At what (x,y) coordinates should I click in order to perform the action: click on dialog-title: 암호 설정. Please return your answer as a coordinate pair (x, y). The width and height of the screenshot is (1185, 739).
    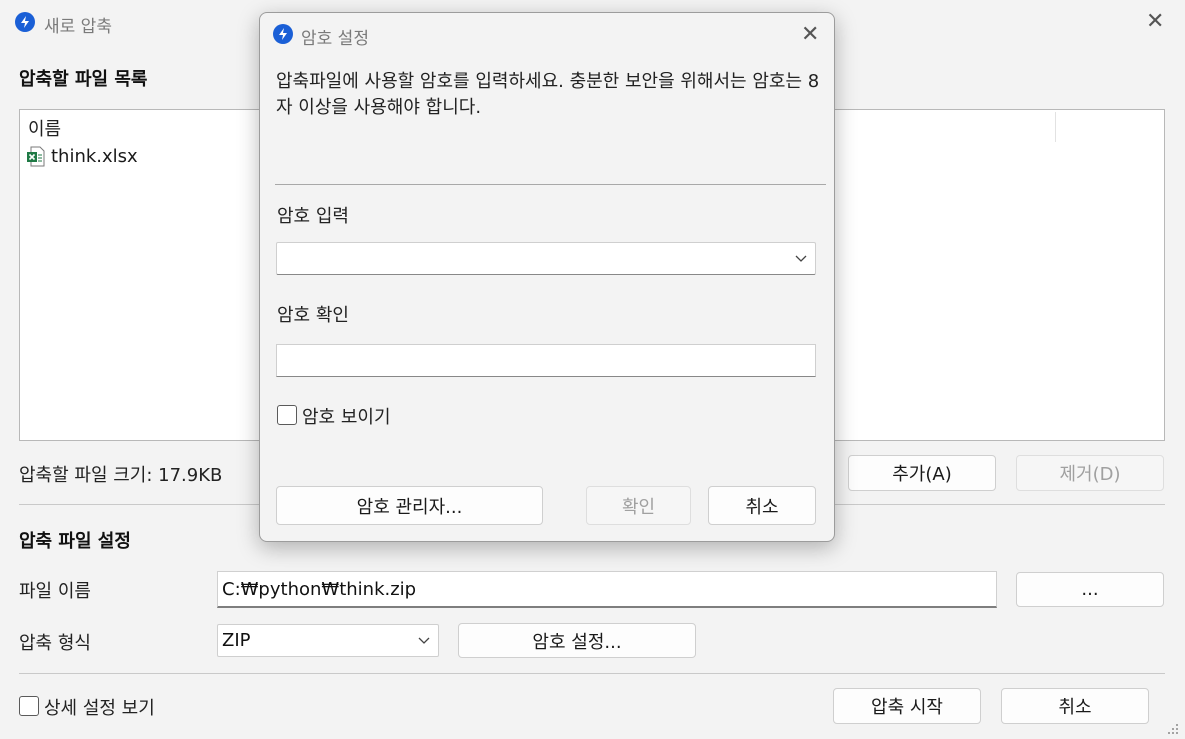
    Looking at the image, I should click on (335, 39).